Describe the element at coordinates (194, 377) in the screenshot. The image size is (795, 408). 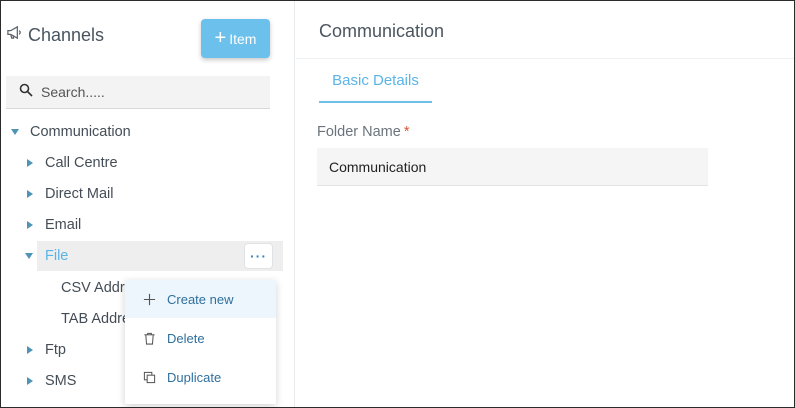
I see `menu-item-label: Duplicate` at that location.